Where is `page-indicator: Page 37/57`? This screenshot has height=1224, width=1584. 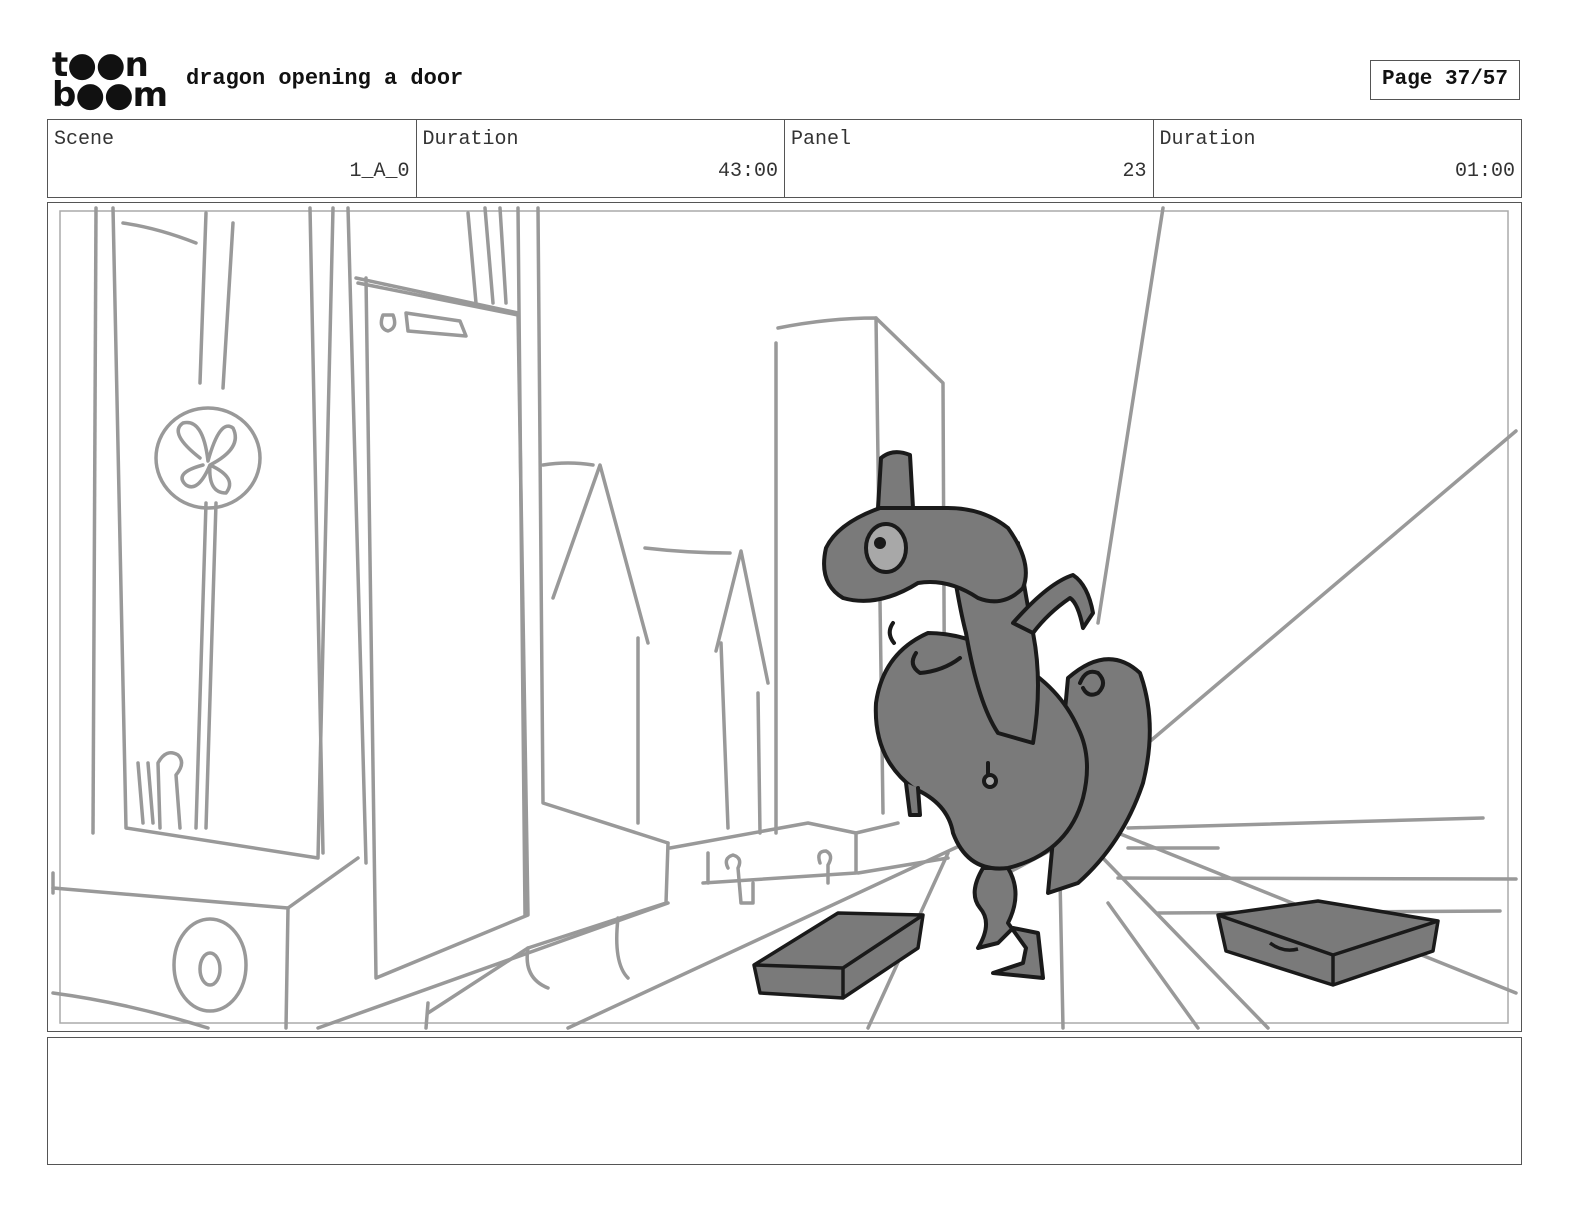 page-indicator: Page 37/57 is located at coordinates (1445, 80).